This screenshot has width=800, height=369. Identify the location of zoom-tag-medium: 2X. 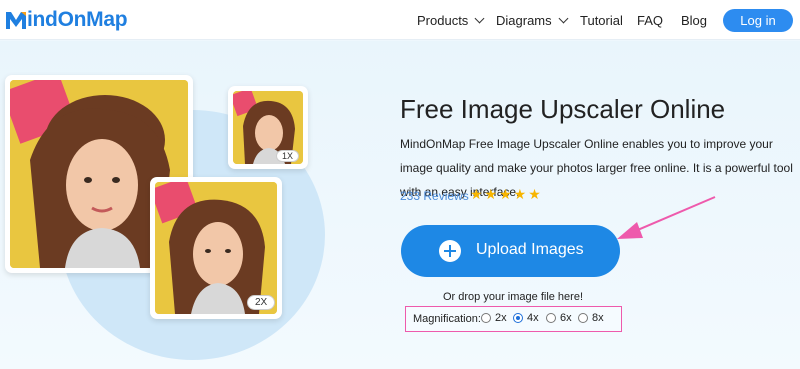
(261, 302).